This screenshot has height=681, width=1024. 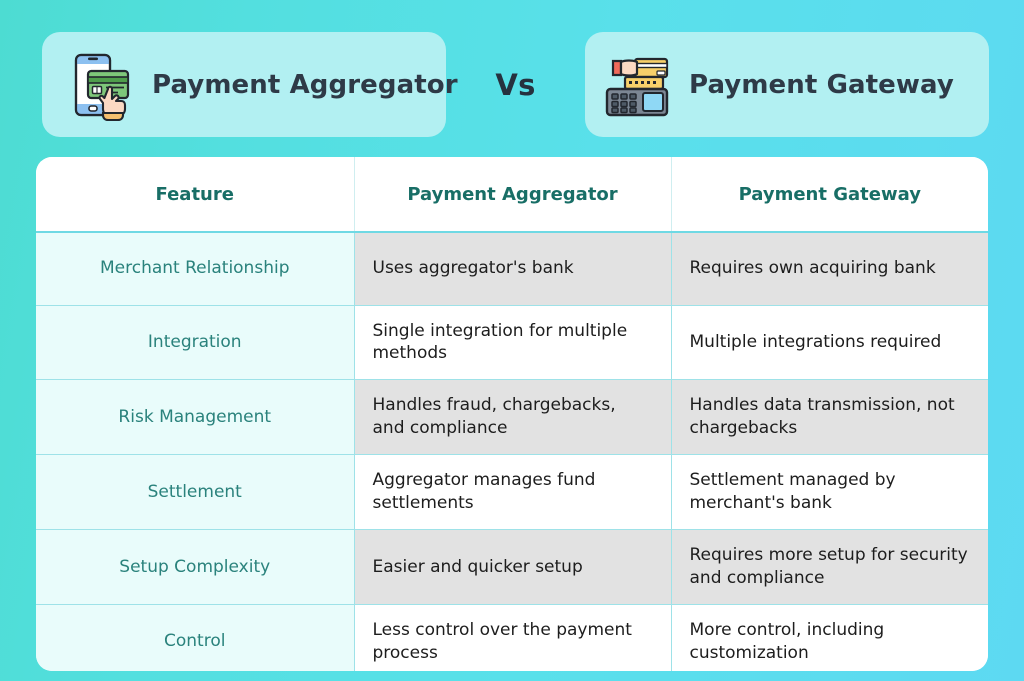 I want to click on column-header-payment-aggregator: Payment Aggregator, so click(x=513, y=195).